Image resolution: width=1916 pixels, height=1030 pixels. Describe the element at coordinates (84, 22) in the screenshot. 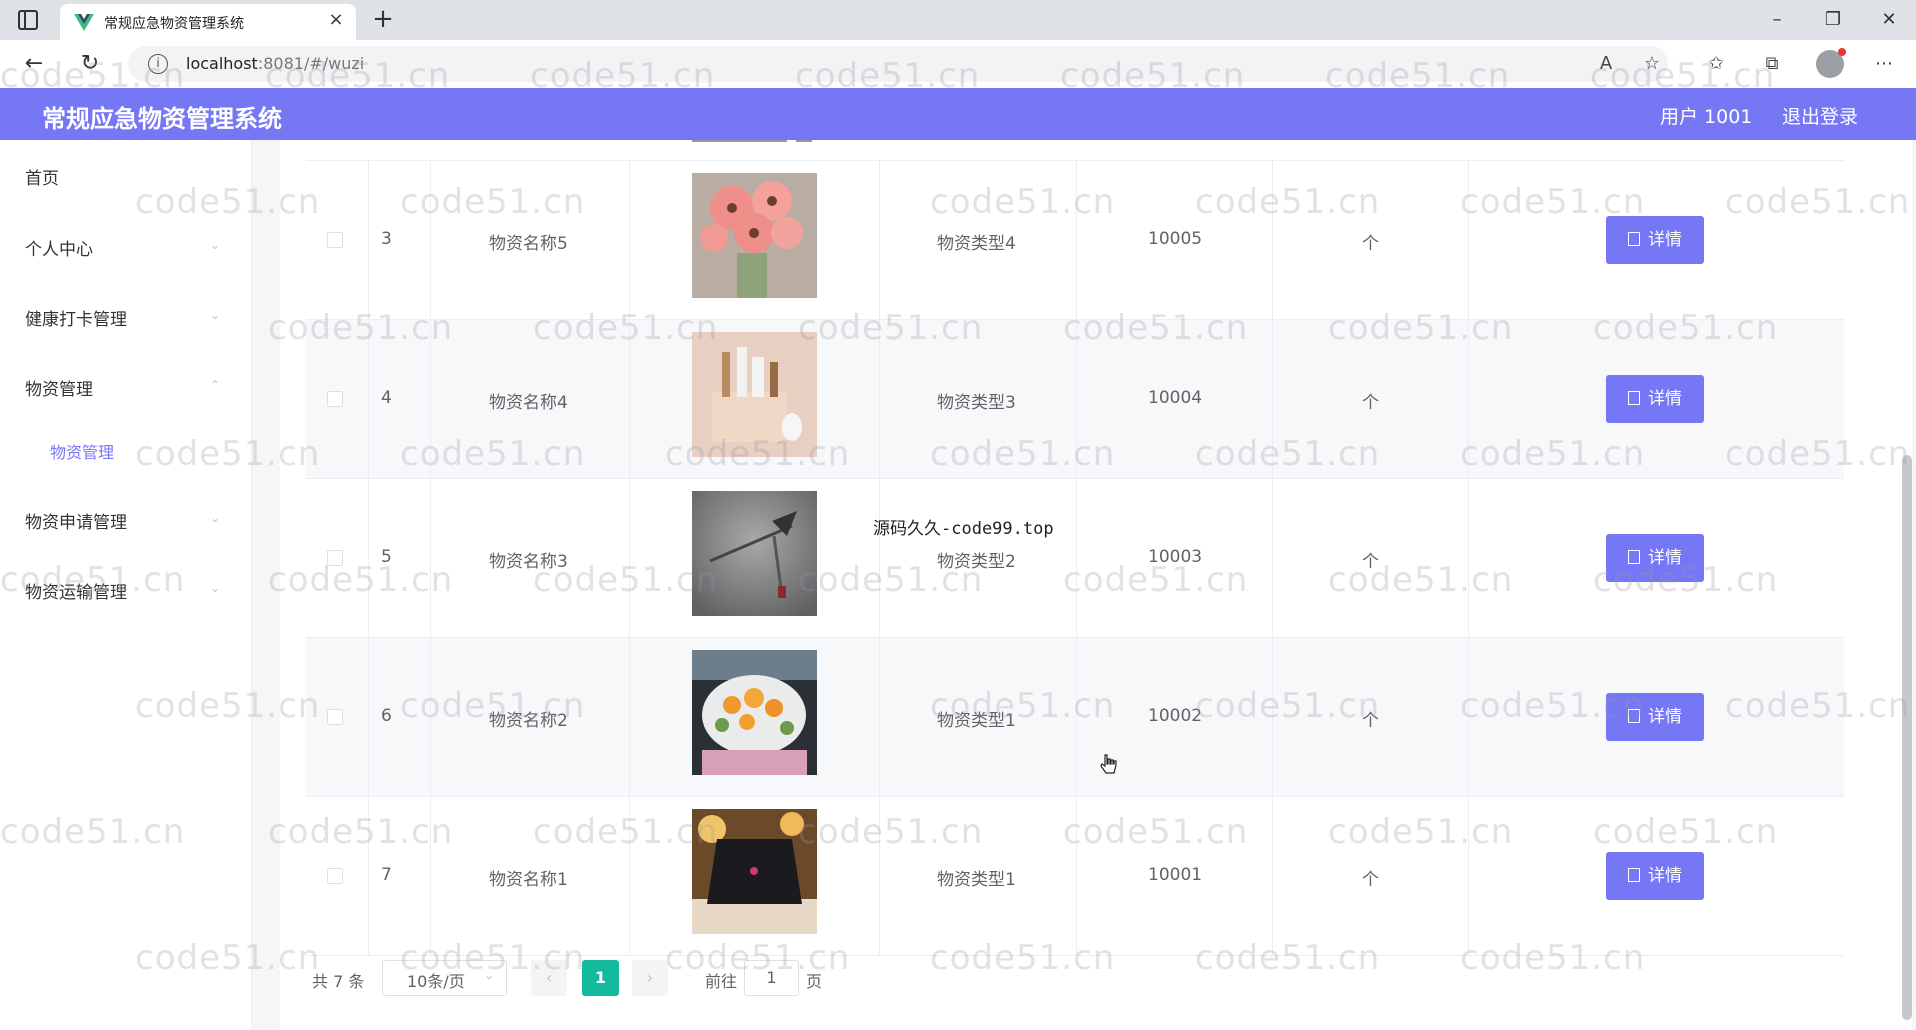

I see `vue-logo-icon` at that location.